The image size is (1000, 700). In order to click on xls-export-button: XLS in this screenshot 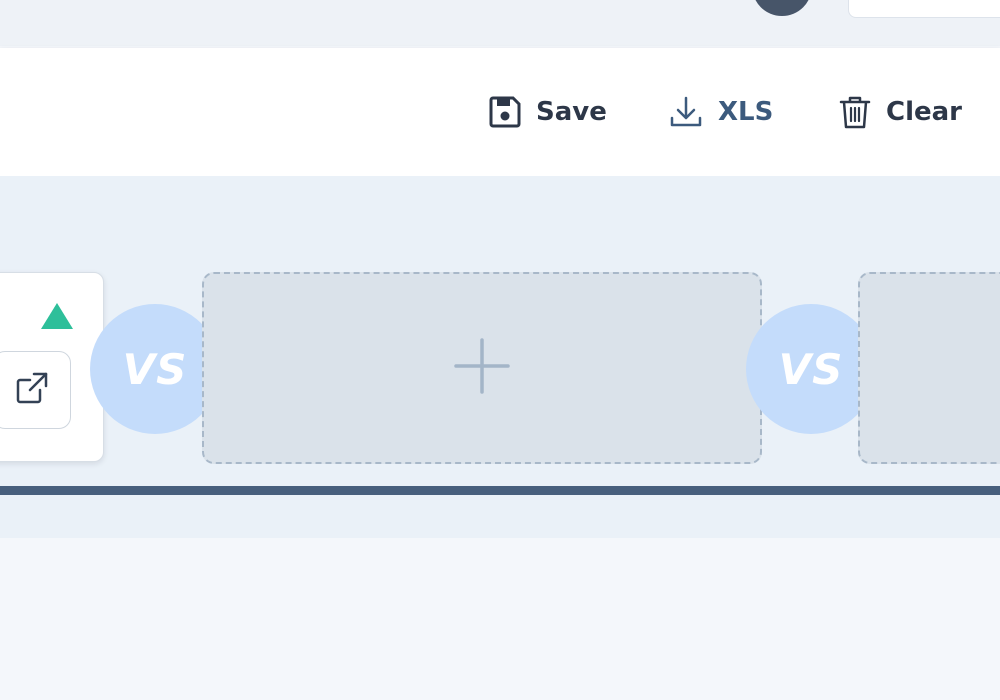, I will do `click(720, 112)`.